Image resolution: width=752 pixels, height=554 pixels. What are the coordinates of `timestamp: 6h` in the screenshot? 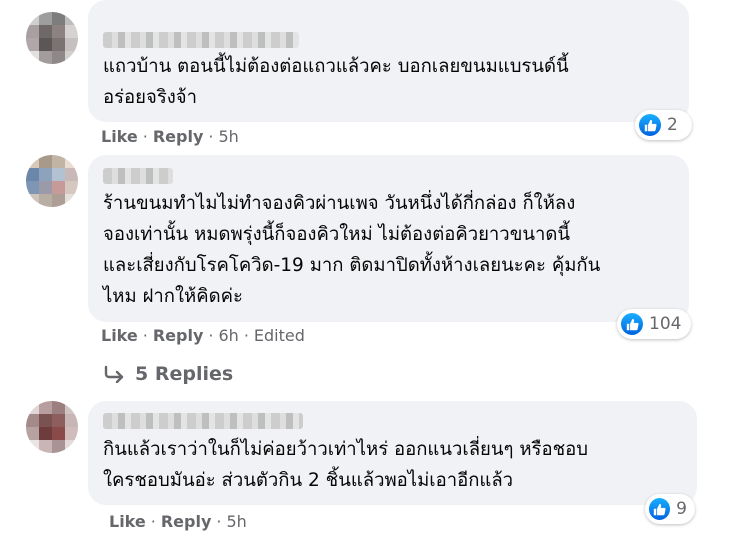 It's located at (228, 335).